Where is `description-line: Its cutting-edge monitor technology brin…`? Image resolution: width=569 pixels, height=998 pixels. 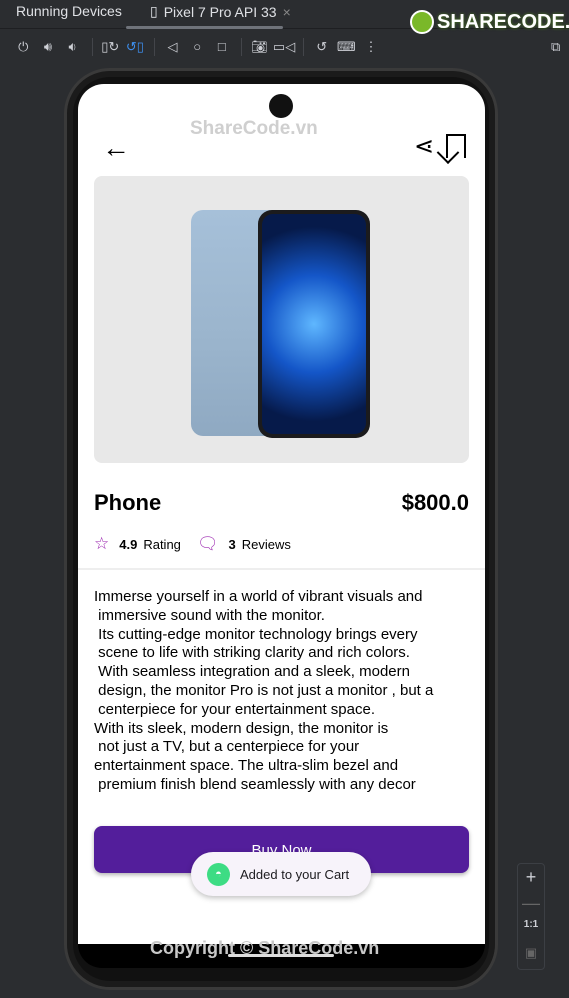 description-line: Its cutting-edge monitor technology brin… is located at coordinates (256, 634).